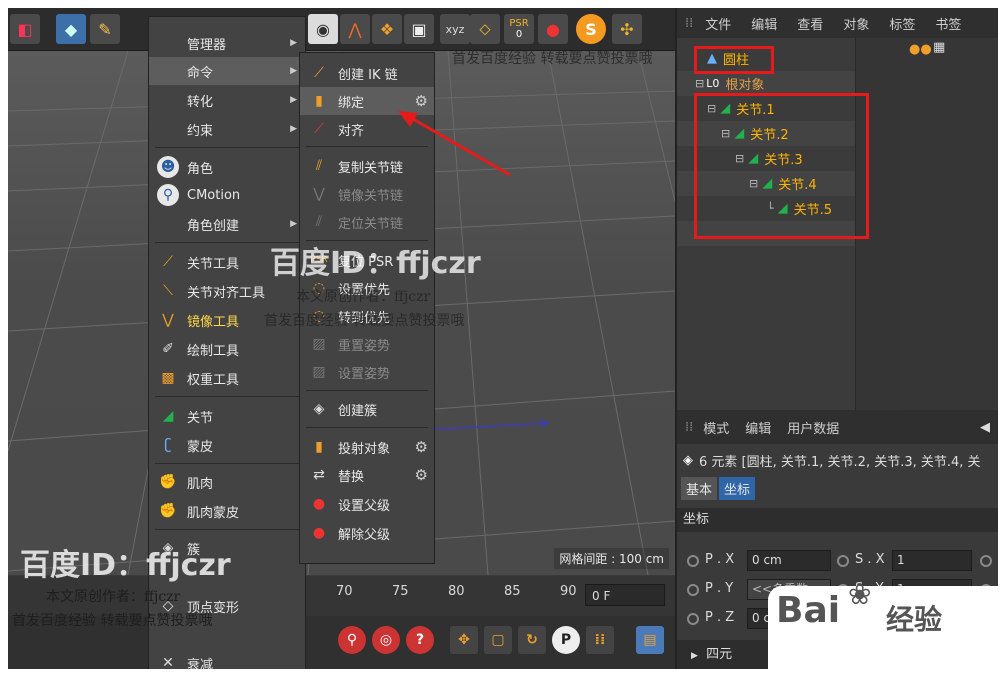 The width and height of the screenshot is (1000, 679). What do you see at coordinates (387, 29) in the screenshot?
I see `deformer-icon: ❖` at bounding box center [387, 29].